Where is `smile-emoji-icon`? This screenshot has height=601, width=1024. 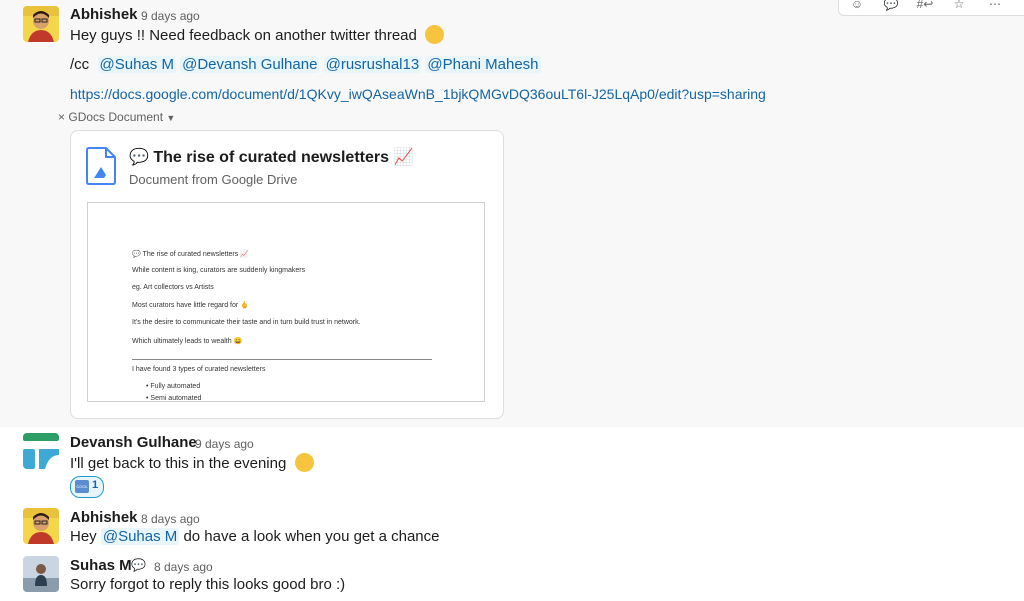 smile-emoji-icon is located at coordinates (304, 462).